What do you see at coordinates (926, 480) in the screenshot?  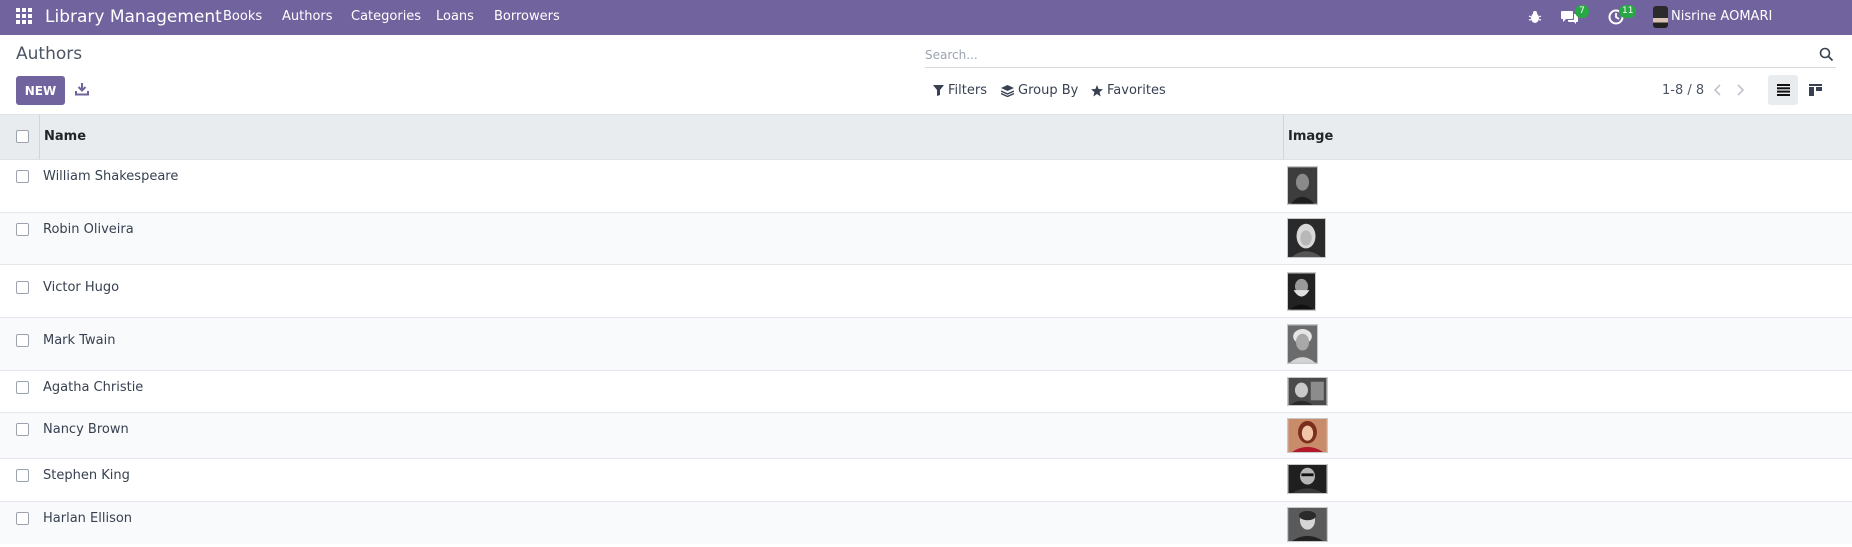 I see `table-row: Stephen King` at bounding box center [926, 480].